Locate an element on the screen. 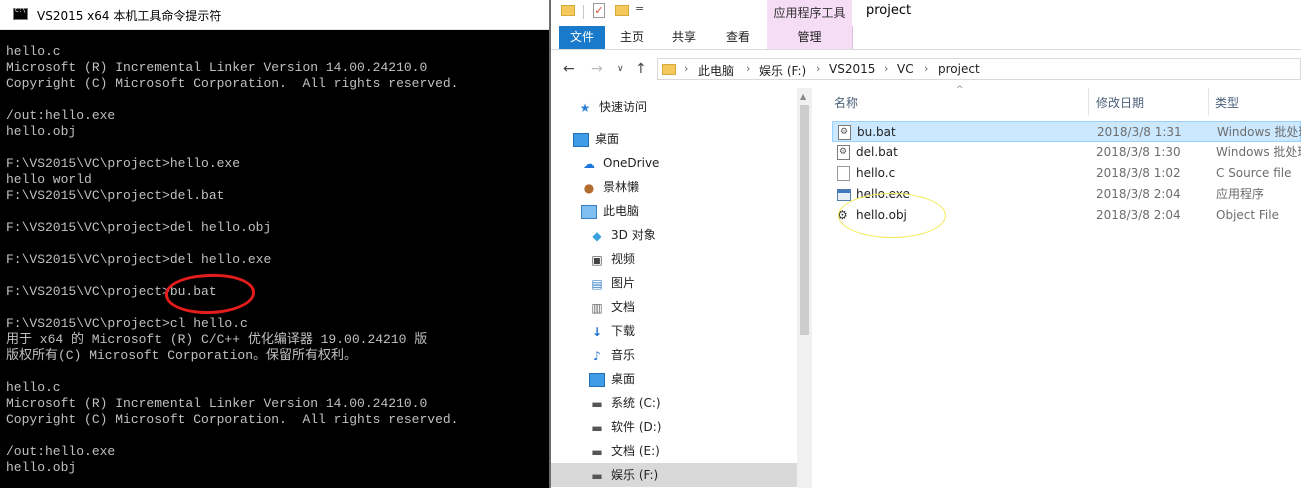  nav-item-label: OneDrive is located at coordinates (631, 163).